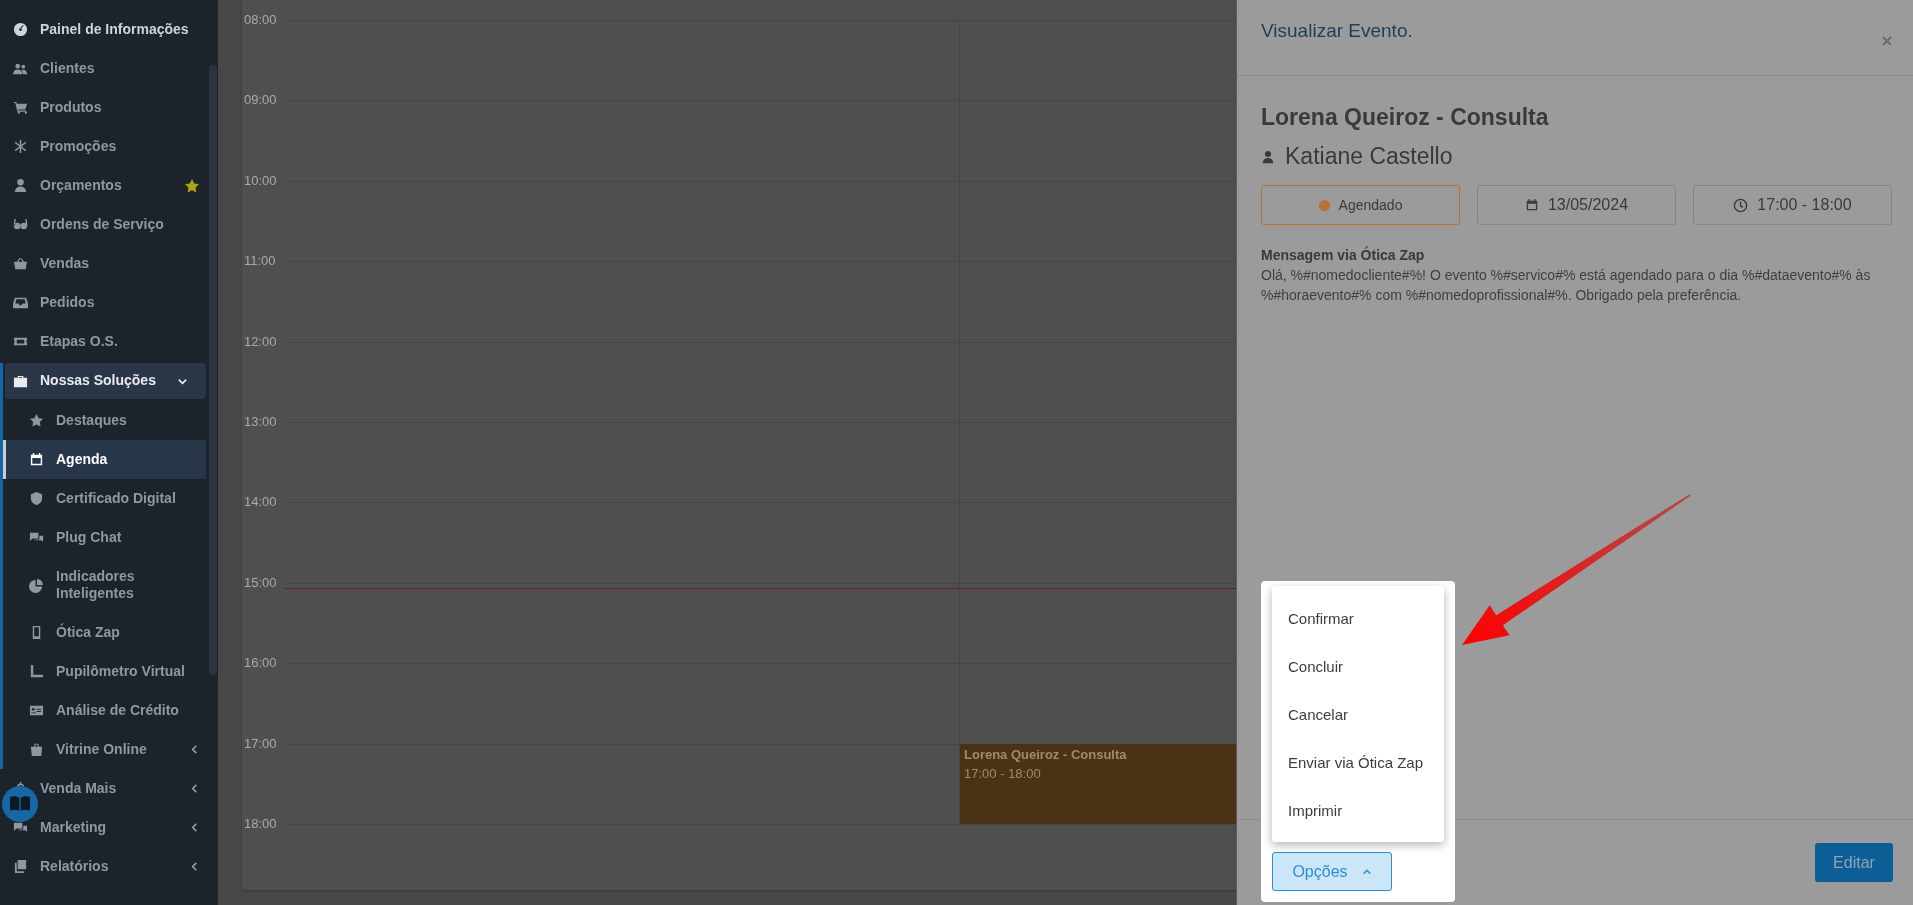  Describe the element at coordinates (1337, 31) in the screenshot. I see `panel-title: Visualizar Evento.` at that location.